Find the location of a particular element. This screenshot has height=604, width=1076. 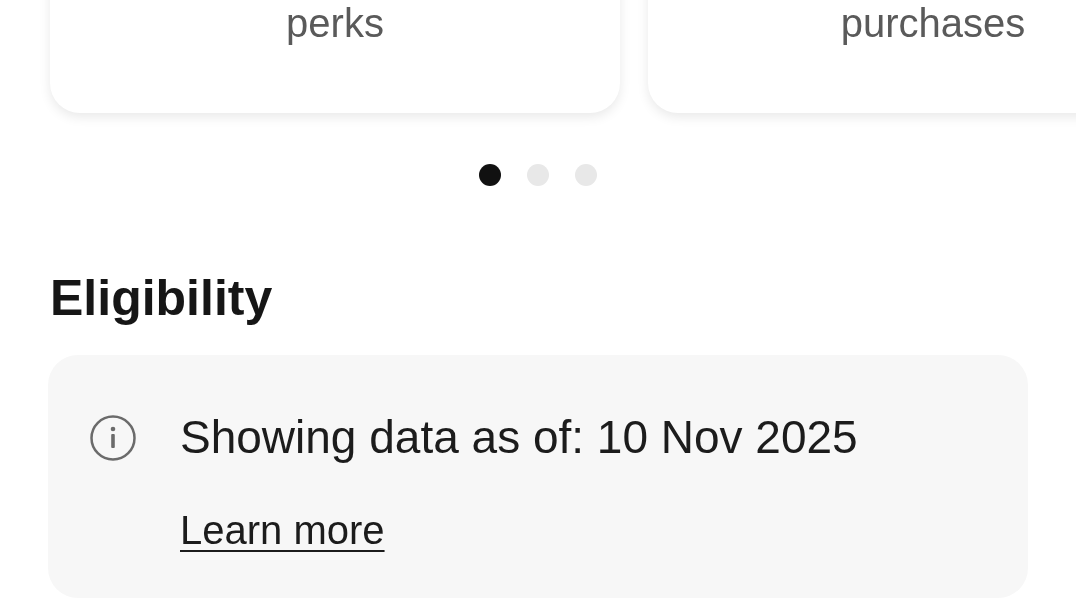

carousel-card: perks is located at coordinates (335, 56).